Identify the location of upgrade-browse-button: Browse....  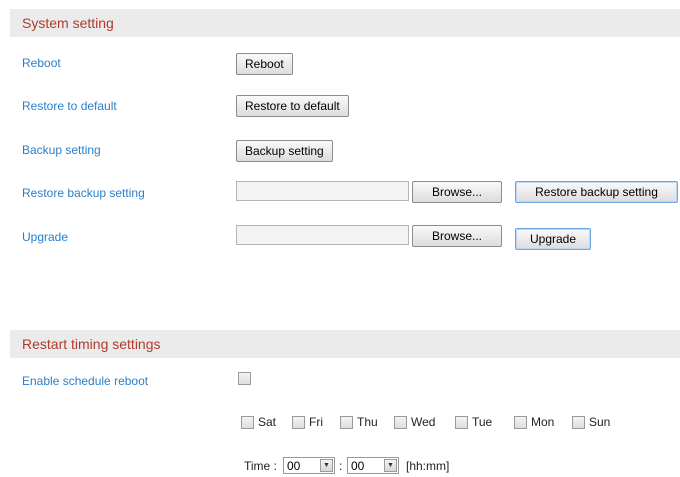
(457, 236).